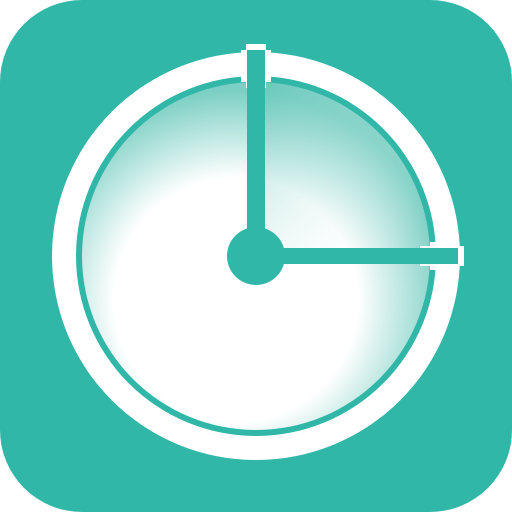 The image size is (512, 512). What do you see at coordinates (256, 153) in the screenshot?
I see `minute-hand` at bounding box center [256, 153].